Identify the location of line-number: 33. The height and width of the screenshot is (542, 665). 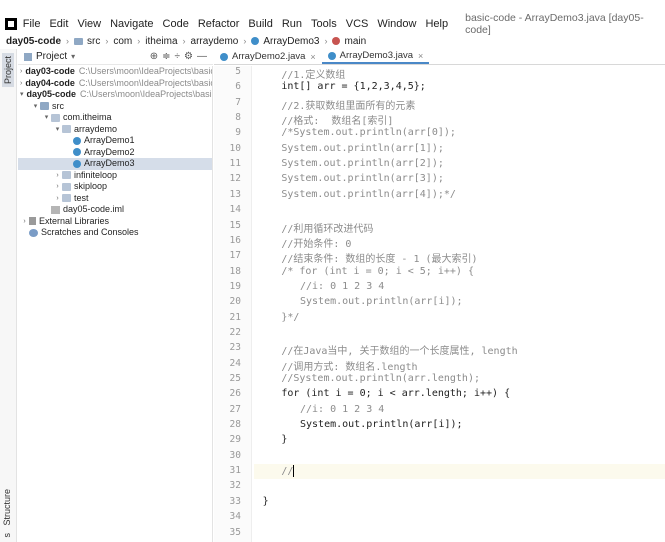
(235, 501).